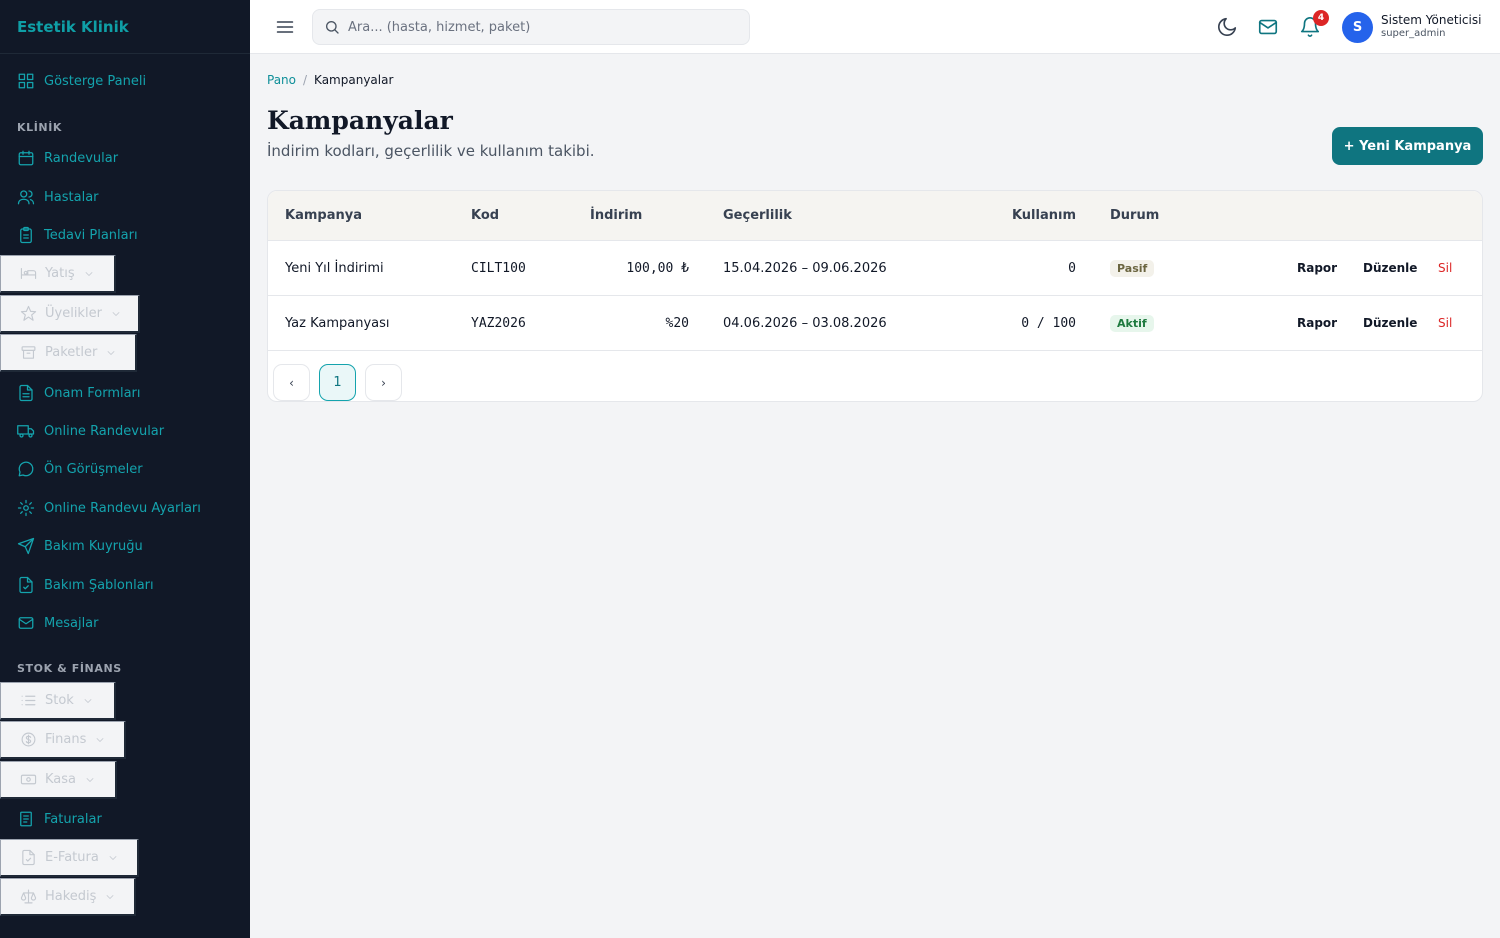  What do you see at coordinates (332, 27) in the screenshot?
I see `search-icon` at bounding box center [332, 27].